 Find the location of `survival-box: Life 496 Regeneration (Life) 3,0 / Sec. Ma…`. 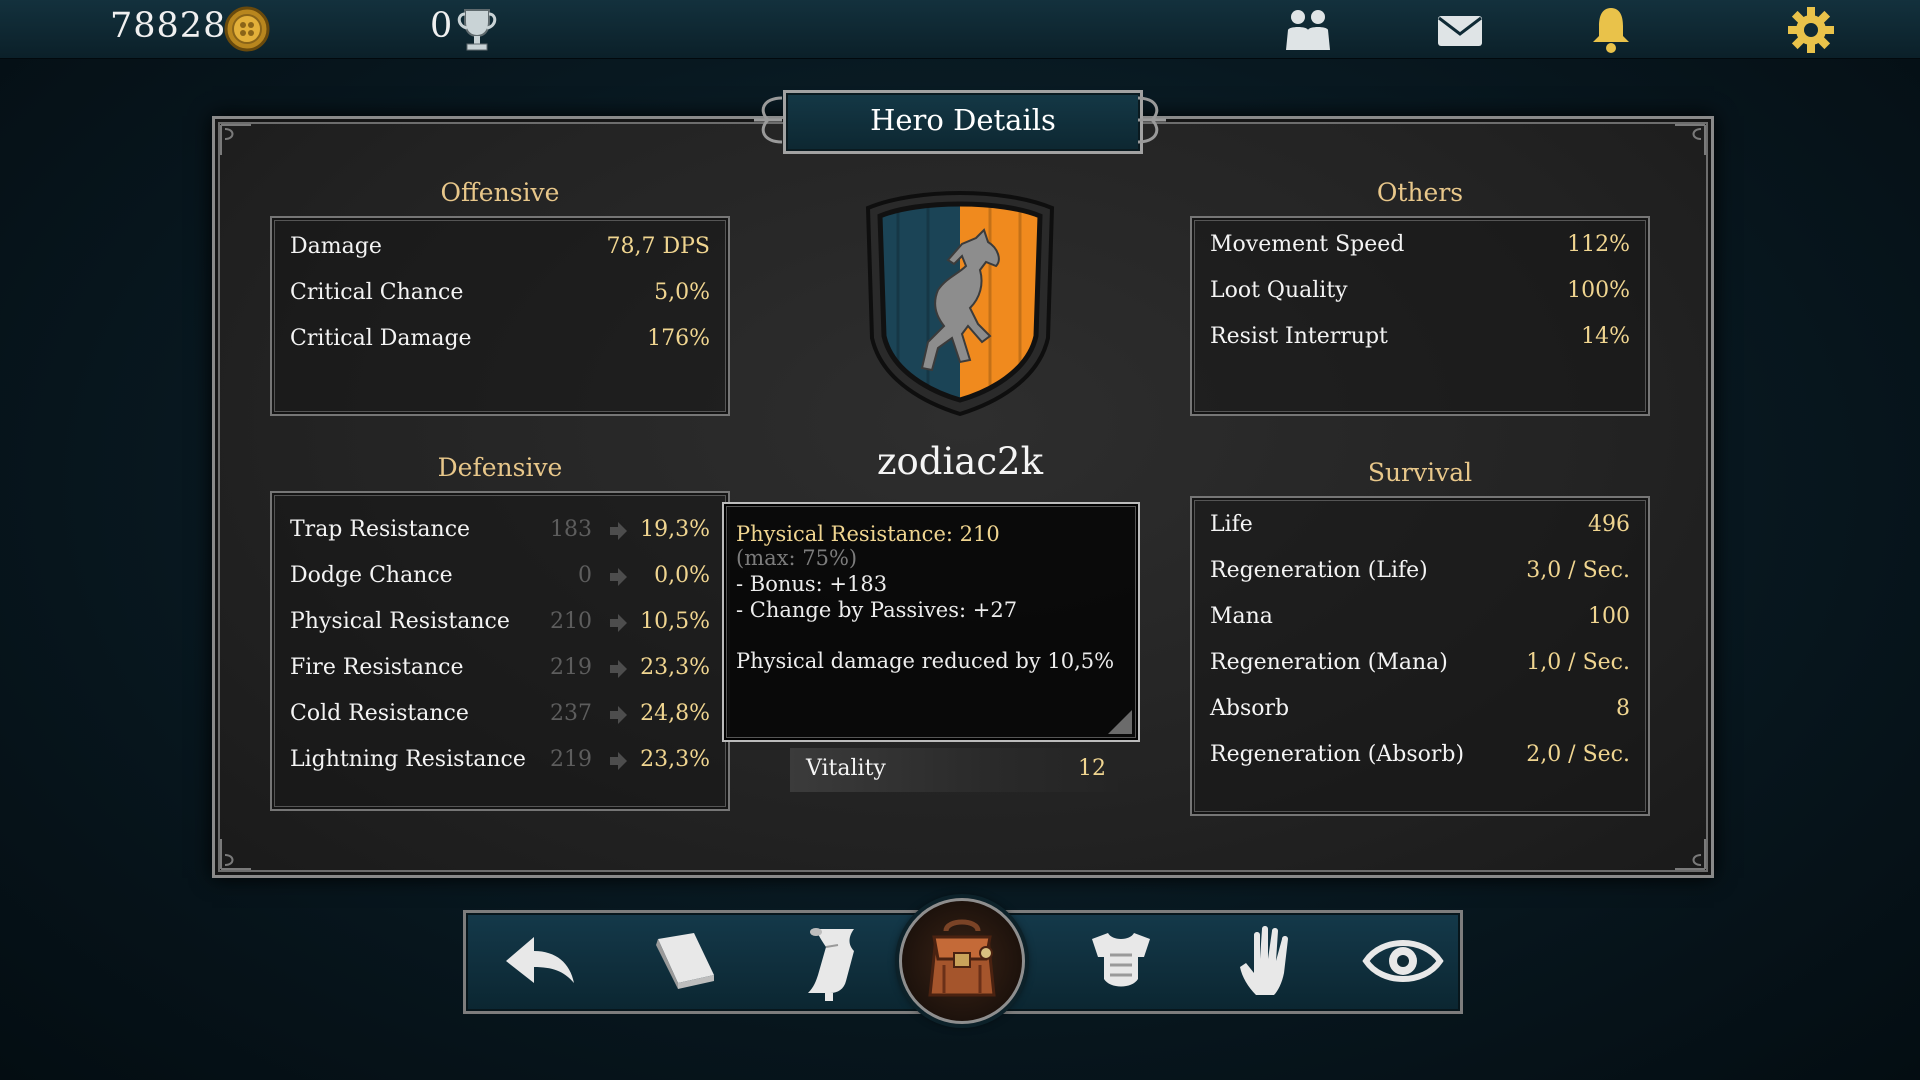

survival-box: Life 496 Regeneration (Life) 3,0 / Sec. Ma… is located at coordinates (1420, 656).